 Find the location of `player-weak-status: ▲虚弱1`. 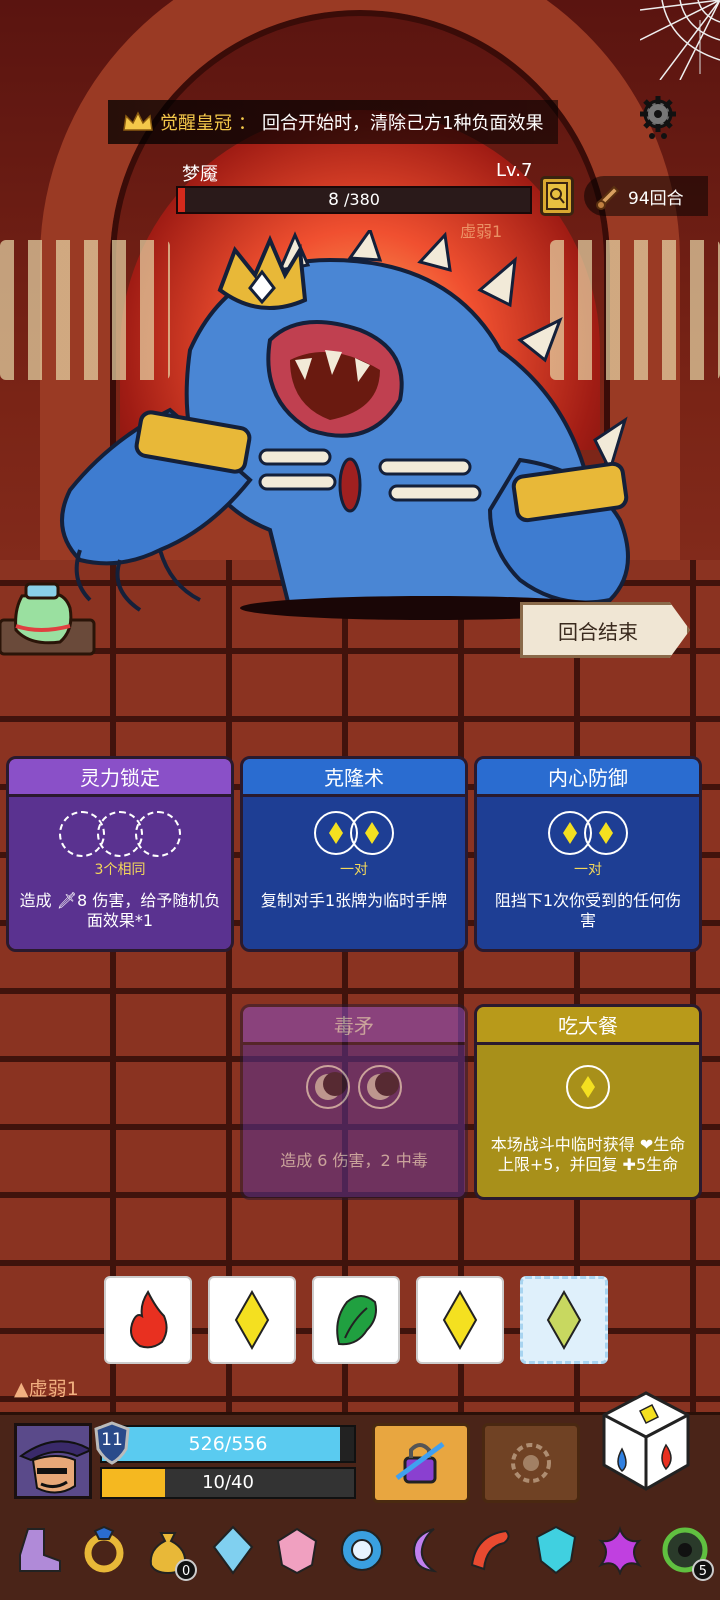

player-weak-status: ▲虚弱1 is located at coordinates (46, 1389).